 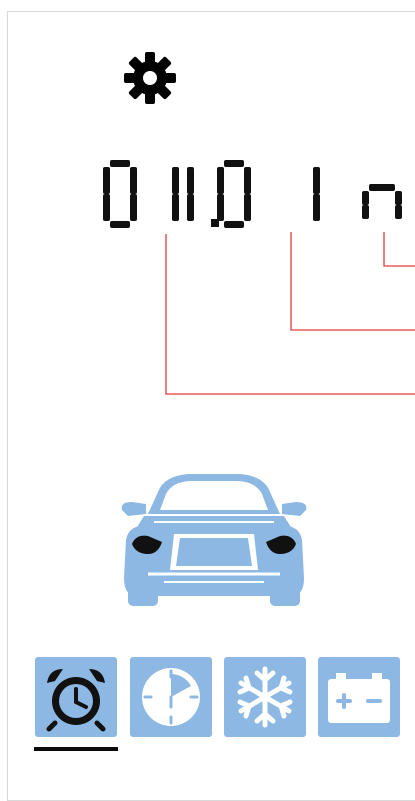 What do you see at coordinates (234, 163) in the screenshot?
I see `segment-3-a` at bounding box center [234, 163].